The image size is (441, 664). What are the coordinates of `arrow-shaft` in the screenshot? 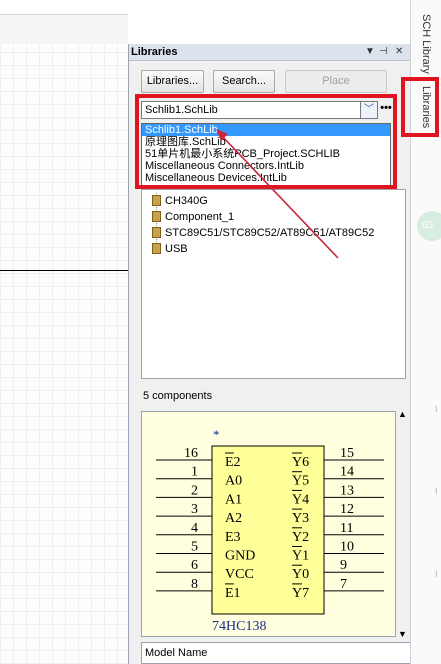 It's located at (280, 197).